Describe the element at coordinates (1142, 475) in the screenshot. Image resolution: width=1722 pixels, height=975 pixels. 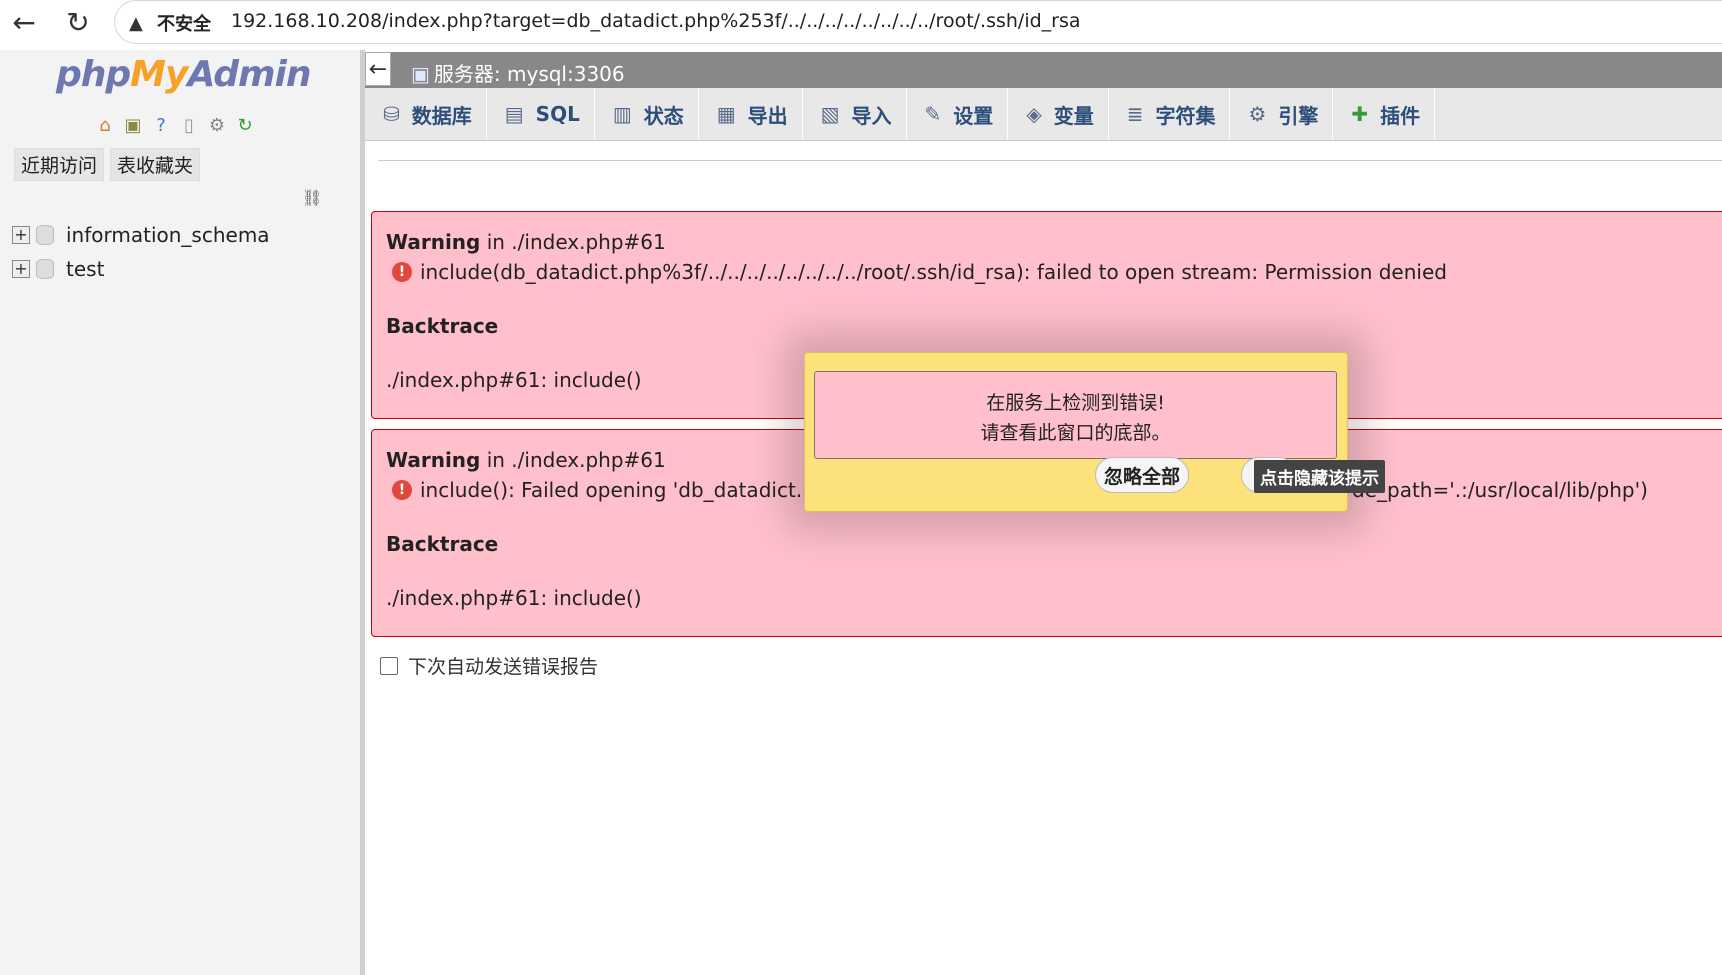
I see `ignore-all-button: 忽略全部` at that location.